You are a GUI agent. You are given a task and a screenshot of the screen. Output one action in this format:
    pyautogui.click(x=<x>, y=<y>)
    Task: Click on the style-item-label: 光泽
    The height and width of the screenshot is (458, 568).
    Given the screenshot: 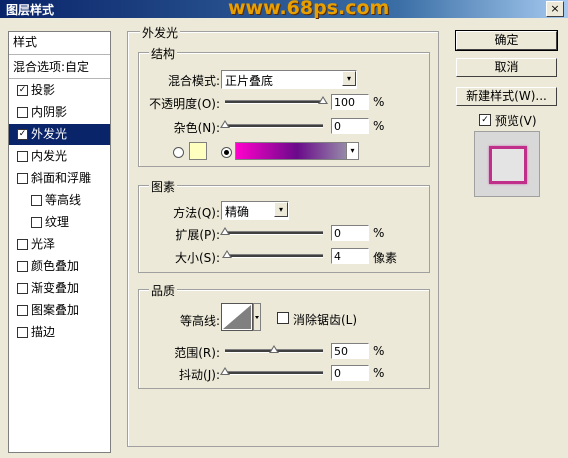 What is the action you would take?
    pyautogui.click(x=43, y=244)
    